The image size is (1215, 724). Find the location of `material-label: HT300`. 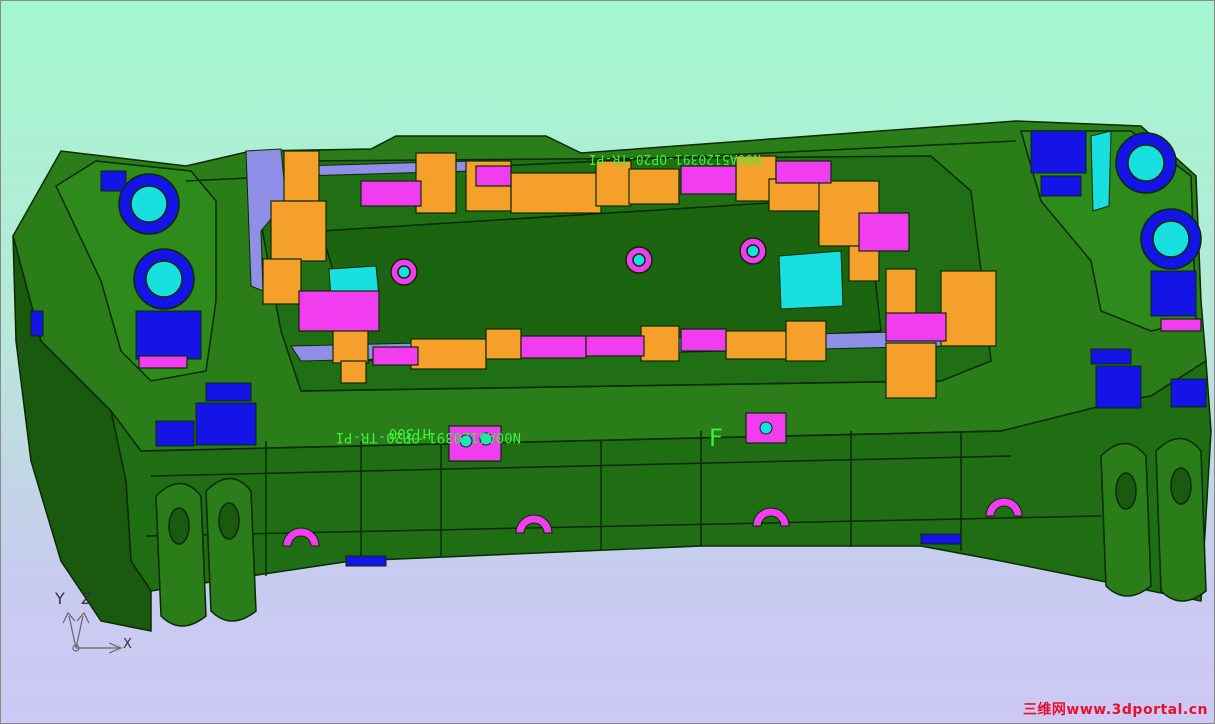

material-label: HT300 is located at coordinates (410, 433).